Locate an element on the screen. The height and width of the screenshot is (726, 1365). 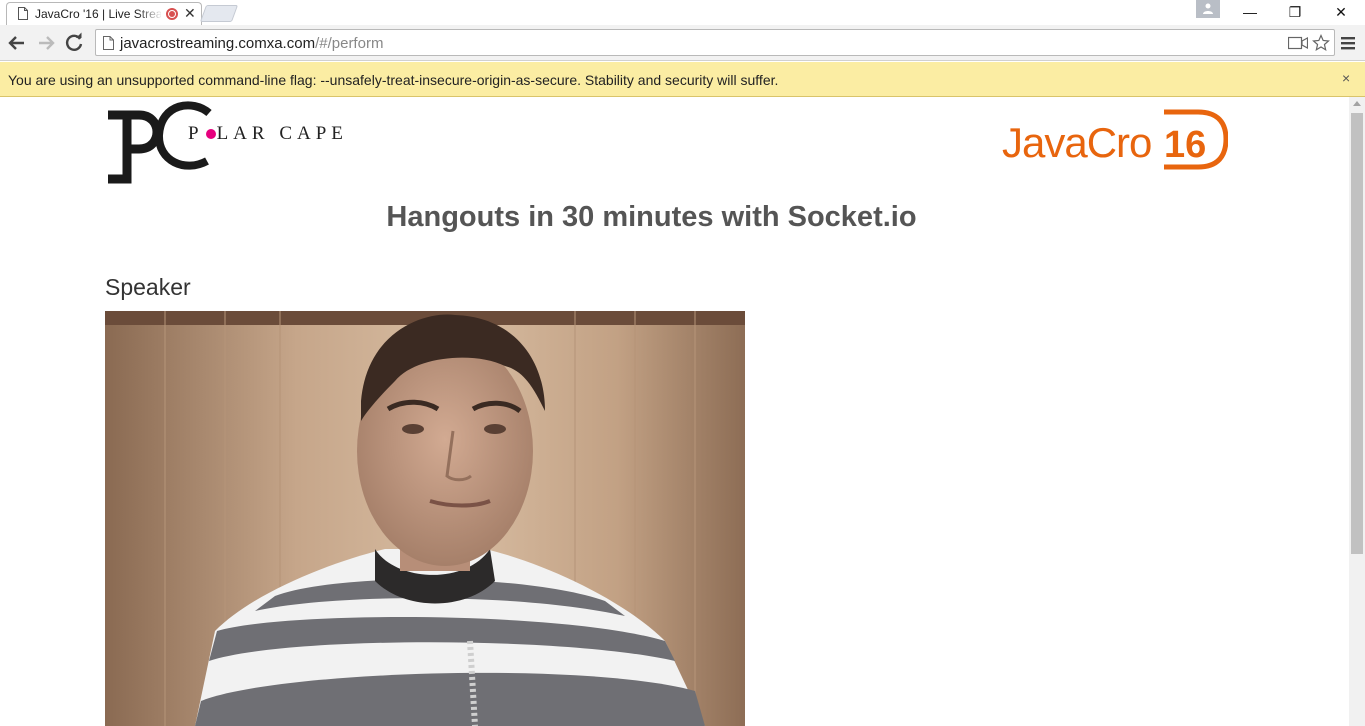
polar-cape-wordmark: P LAR CAPE is located at coordinates (268, 133).